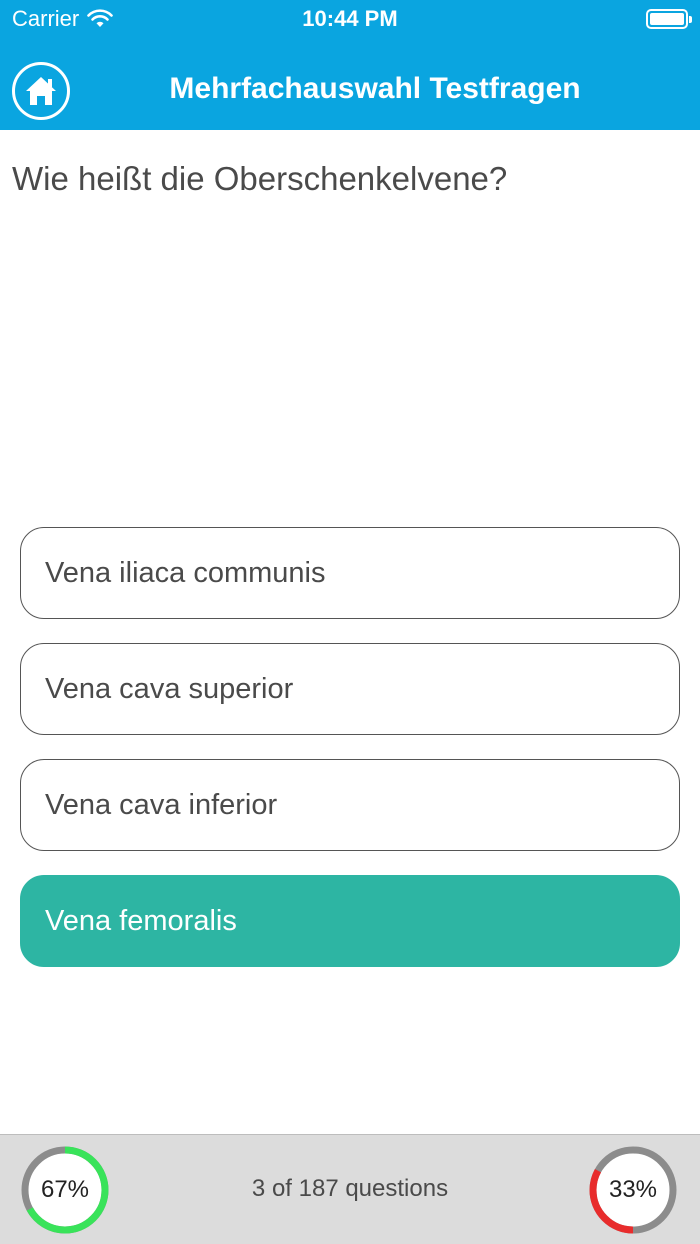  What do you see at coordinates (260, 178) in the screenshot?
I see `question-text: Wie heißt die Oberschenkelvene?` at bounding box center [260, 178].